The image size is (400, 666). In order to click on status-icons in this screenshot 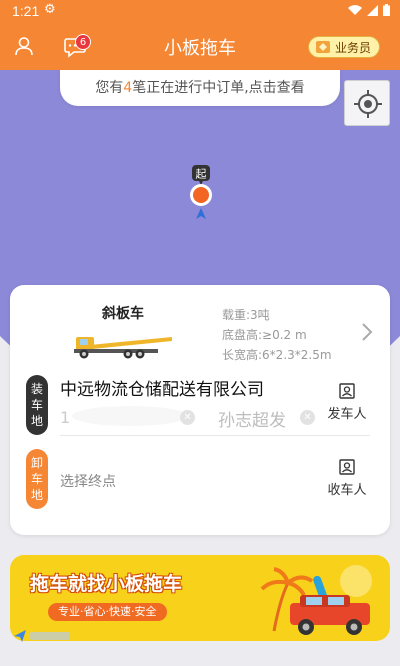, I will do `click(369, 10)`.